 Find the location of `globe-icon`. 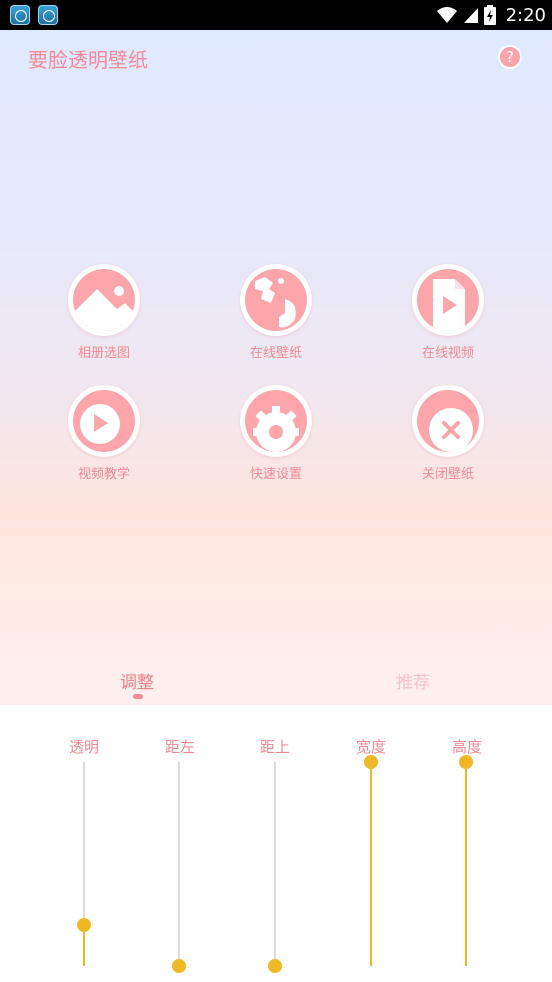

globe-icon is located at coordinates (275, 302).